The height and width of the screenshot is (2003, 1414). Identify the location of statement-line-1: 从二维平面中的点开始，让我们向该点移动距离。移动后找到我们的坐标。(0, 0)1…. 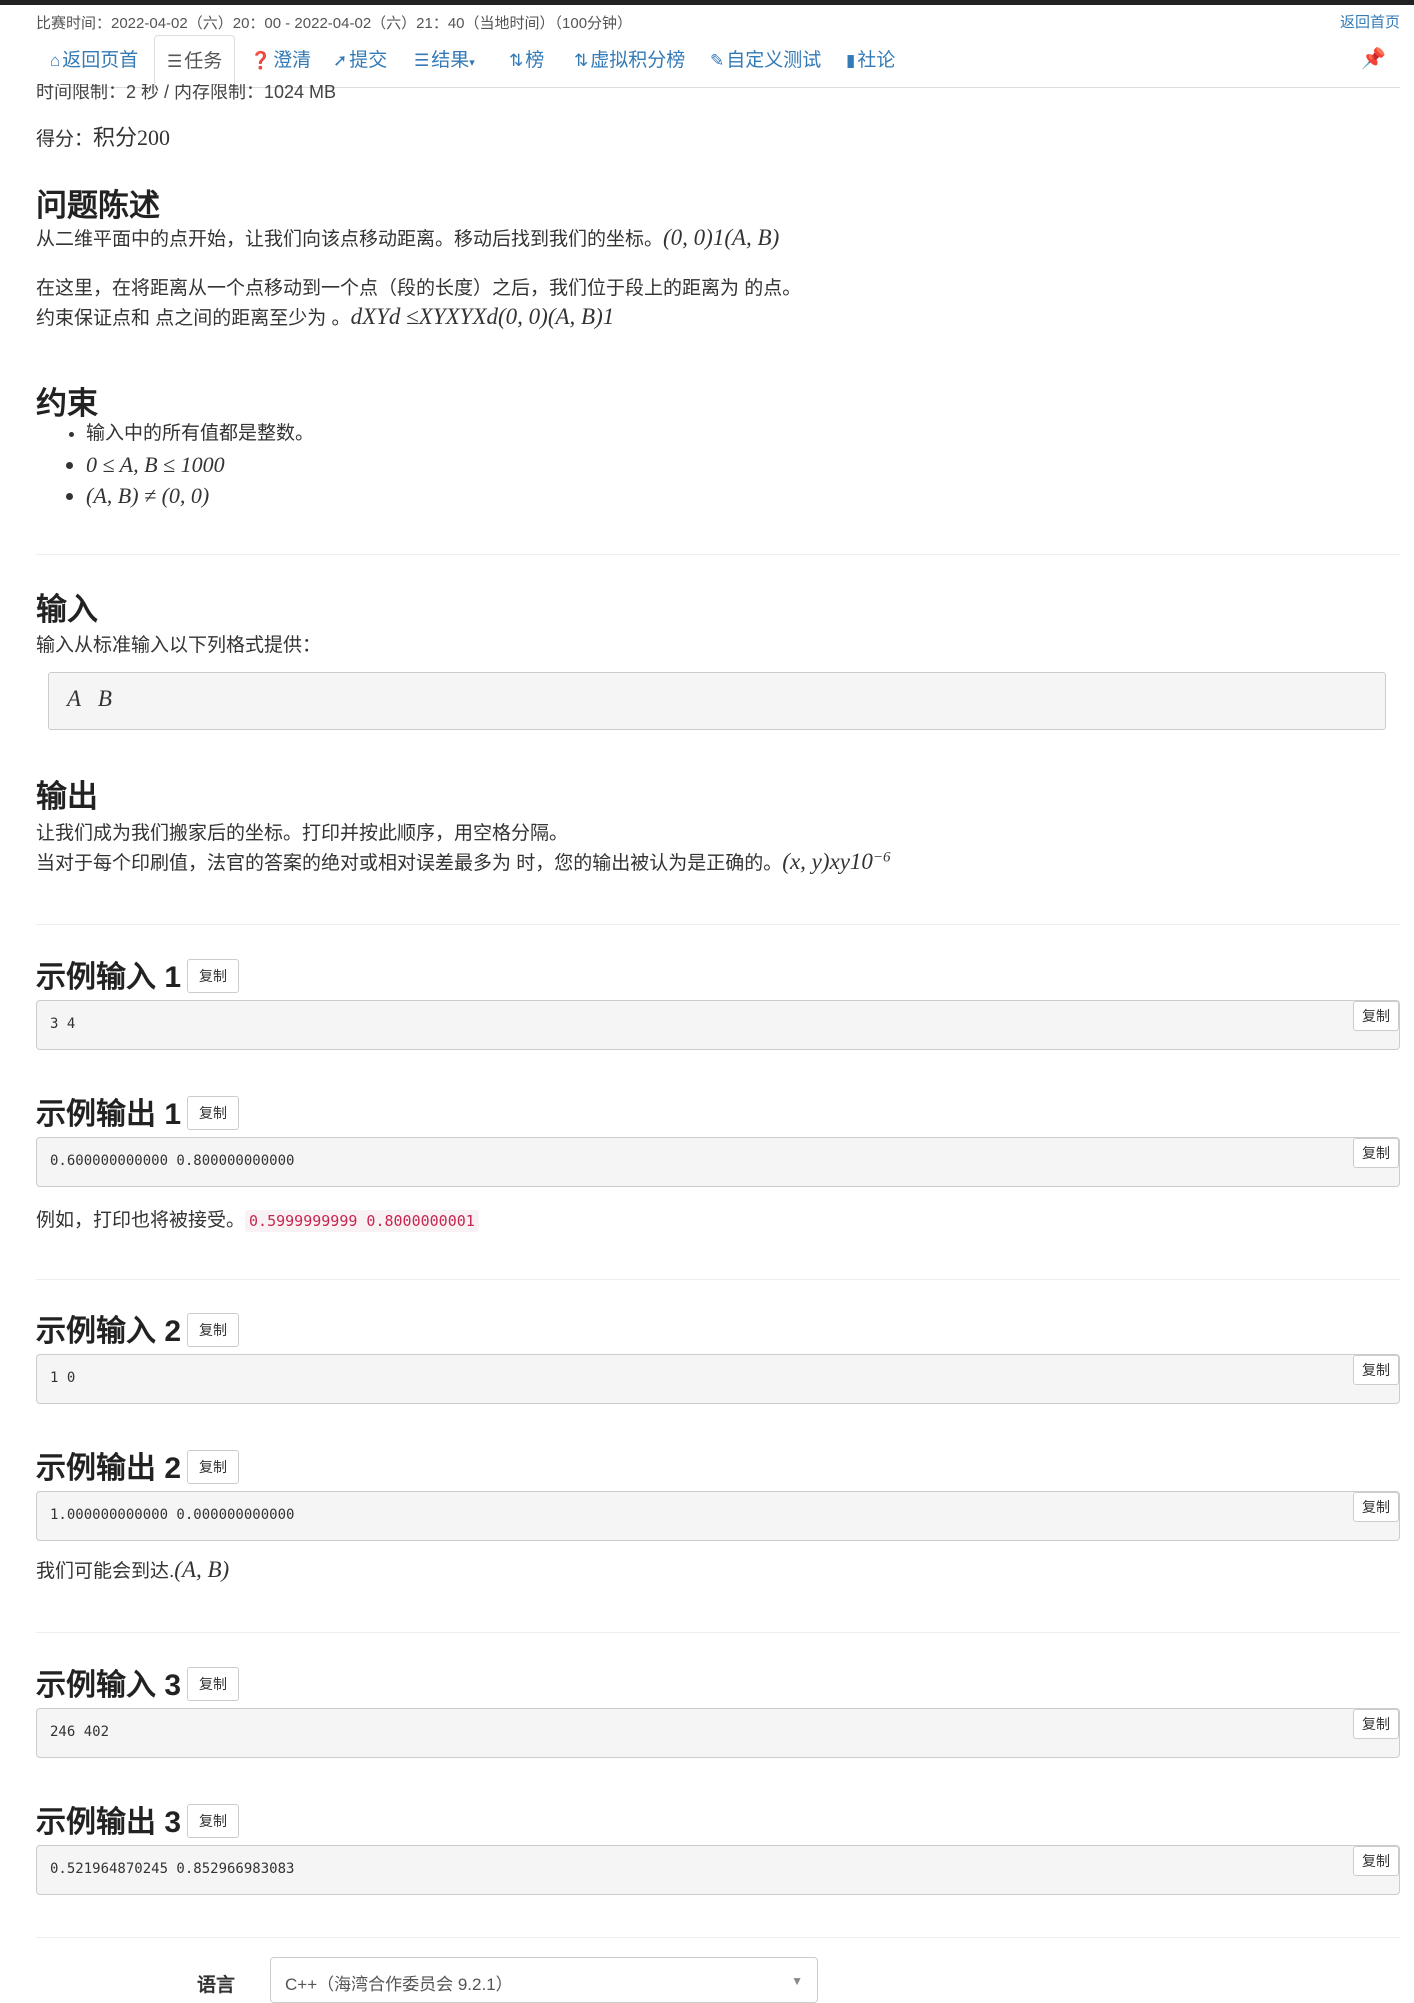
(408, 237).